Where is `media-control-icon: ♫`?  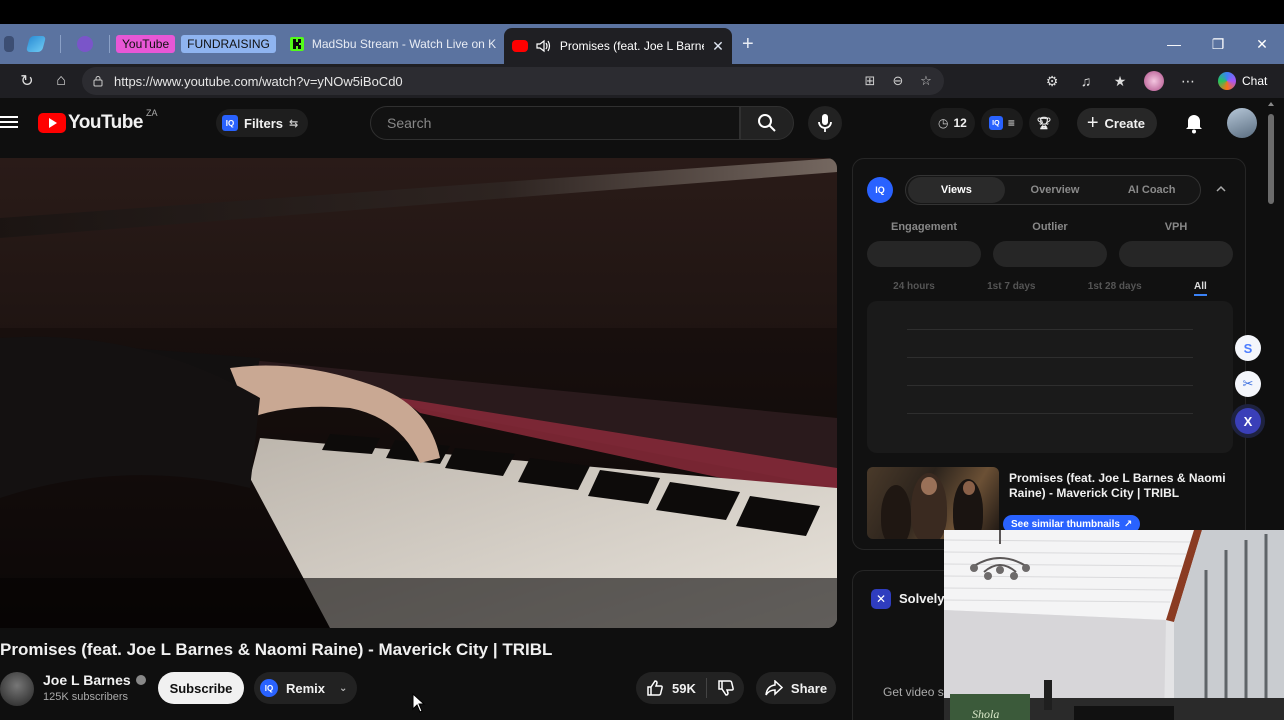
media-control-icon: ♫ is located at coordinates (1086, 81).